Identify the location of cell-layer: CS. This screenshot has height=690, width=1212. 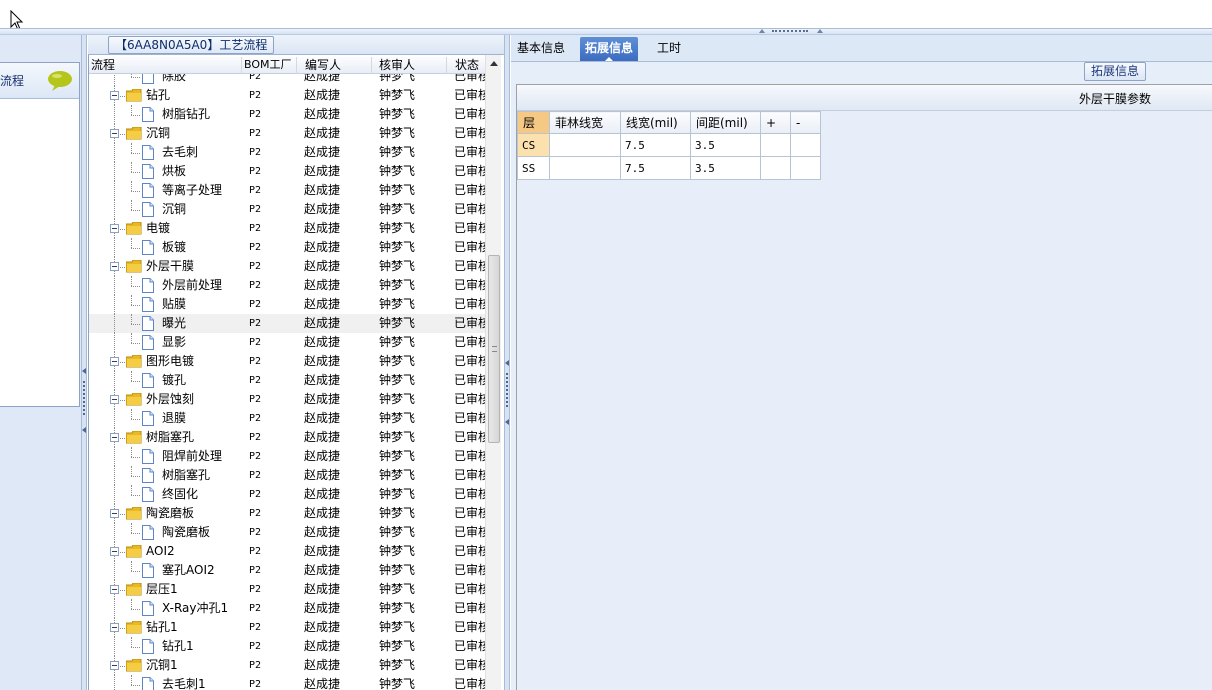
(533, 145).